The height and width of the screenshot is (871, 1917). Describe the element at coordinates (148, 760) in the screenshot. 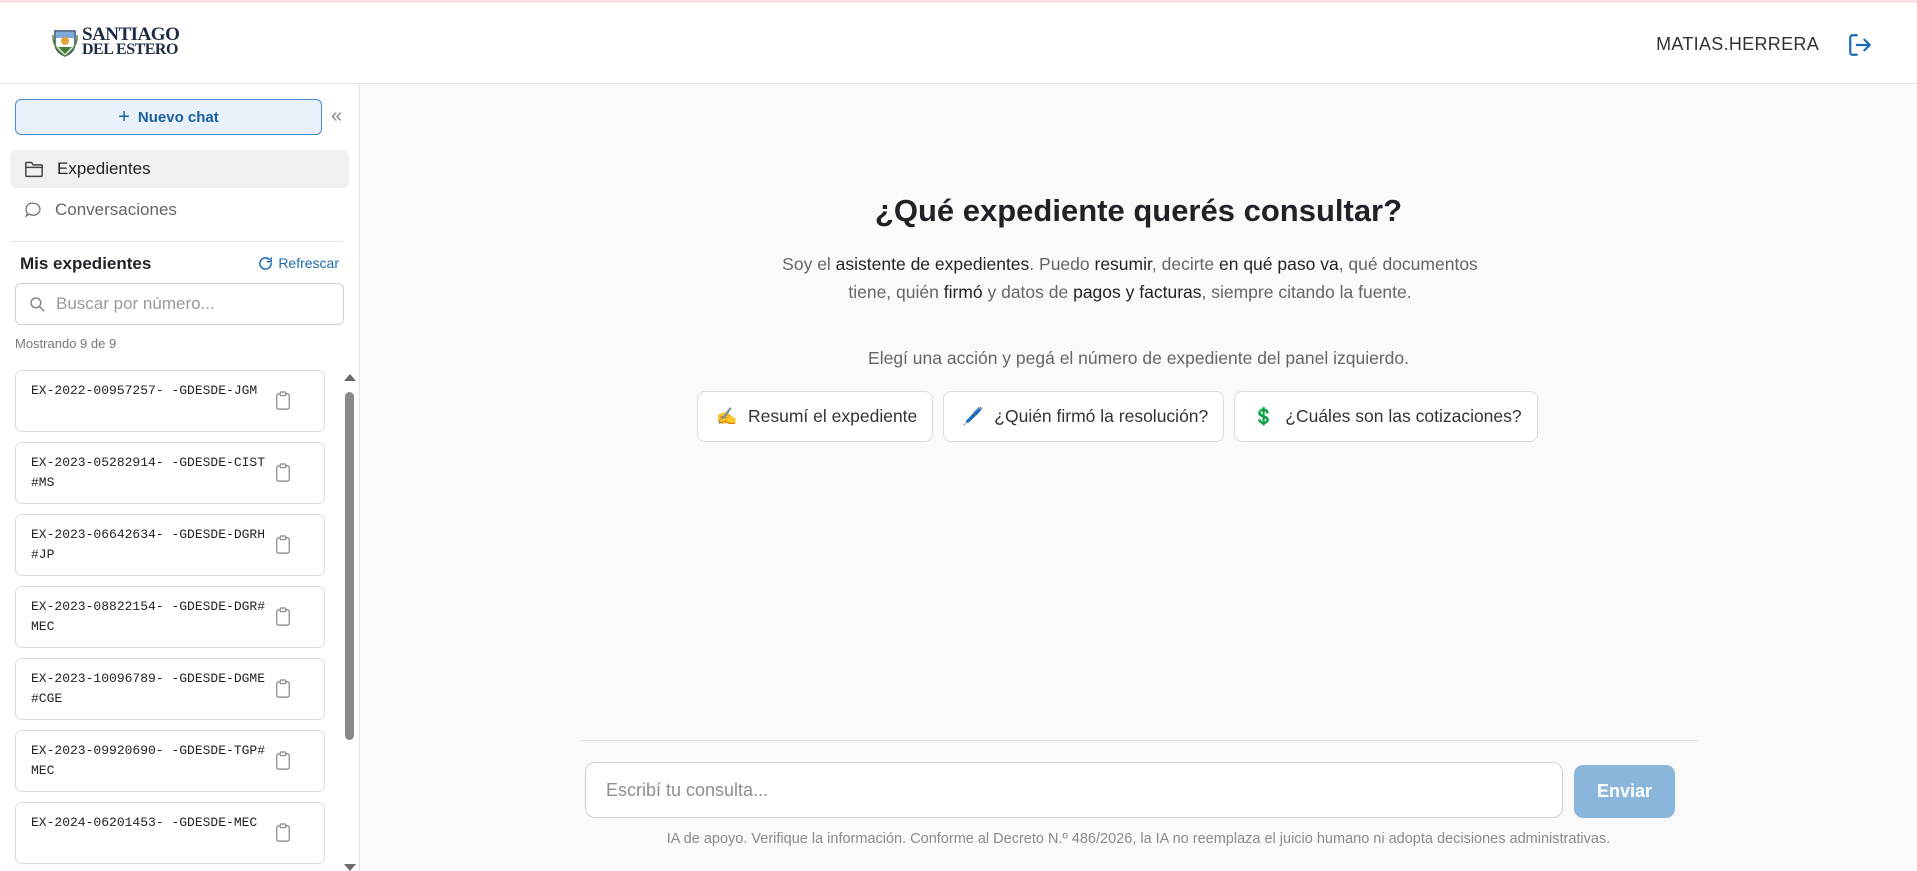

I see `expediente-number: EX-2023-09920690- -GDESDE-TGP#MEC` at that location.